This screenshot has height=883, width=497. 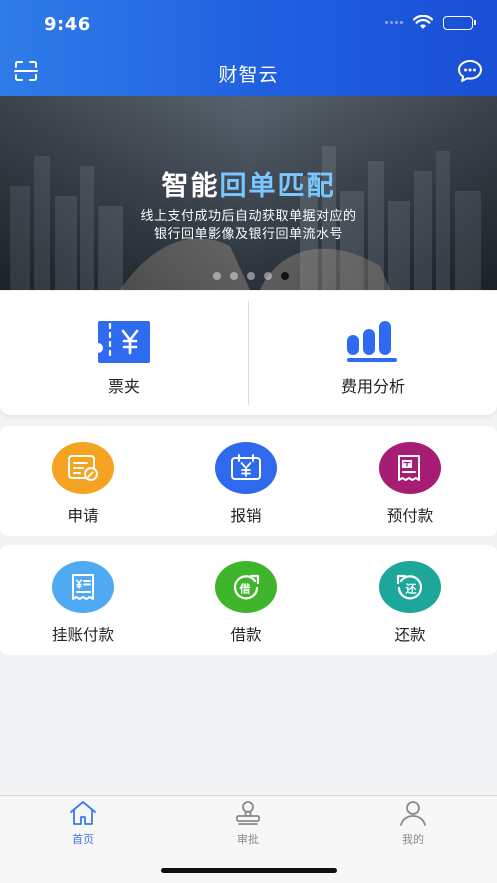 I want to click on cellular-signal-icon, so click(x=394, y=22).